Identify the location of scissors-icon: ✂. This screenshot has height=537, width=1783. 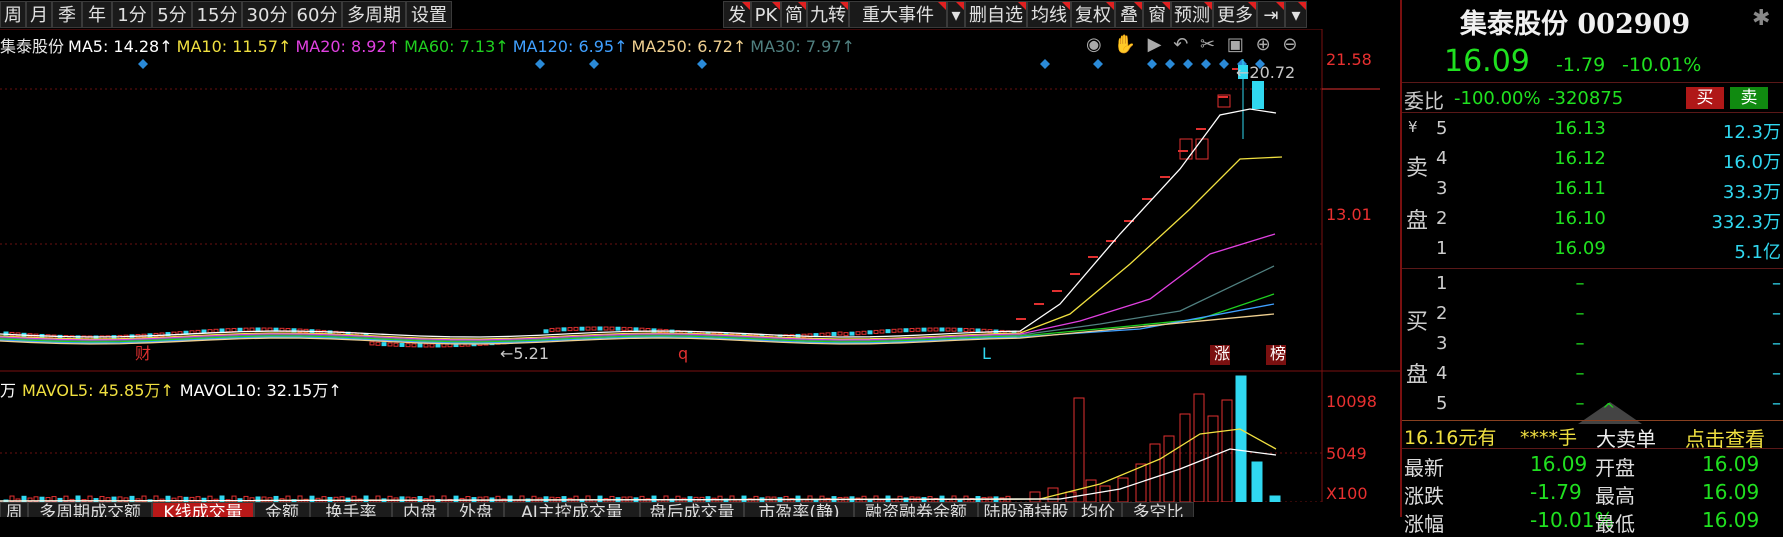
(1207, 44).